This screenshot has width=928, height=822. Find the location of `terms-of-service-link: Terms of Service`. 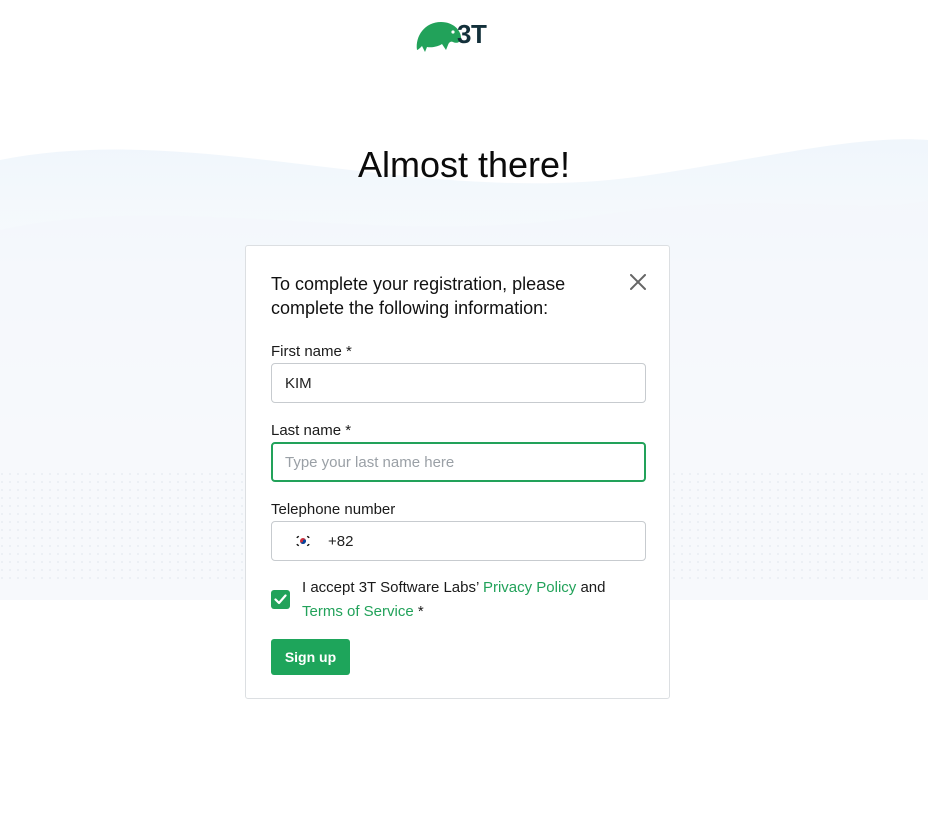

terms-of-service-link: Terms of Service is located at coordinates (358, 611).